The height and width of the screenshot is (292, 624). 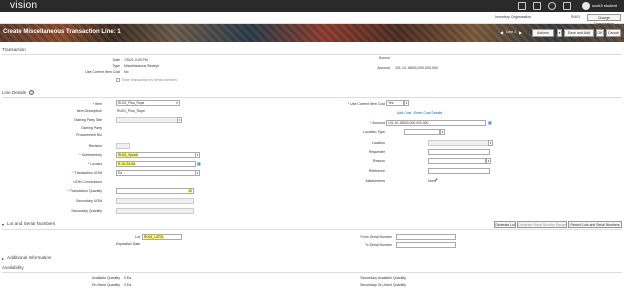 I want to click on locator-label: Locator, so click(x=96, y=164).